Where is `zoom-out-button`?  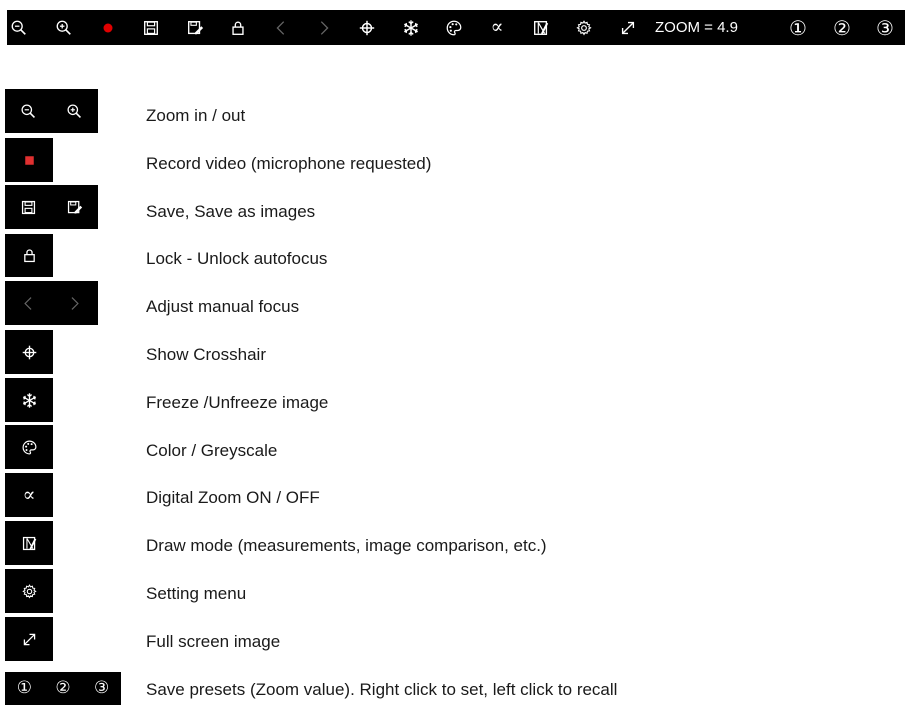
zoom-out-button is located at coordinates (19, 27).